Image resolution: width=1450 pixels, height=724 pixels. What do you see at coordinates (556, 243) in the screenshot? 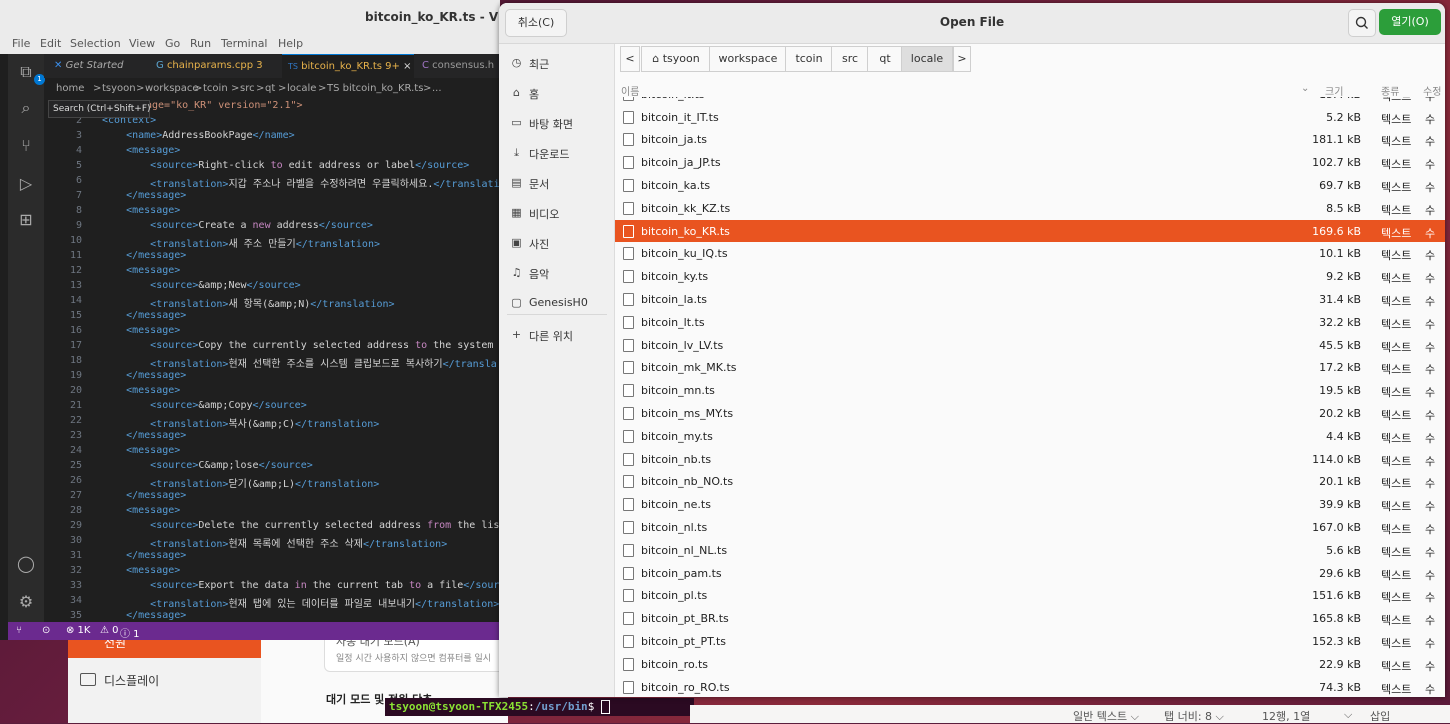
I see `sidebar-item-picture: ▣ 사진` at bounding box center [556, 243].